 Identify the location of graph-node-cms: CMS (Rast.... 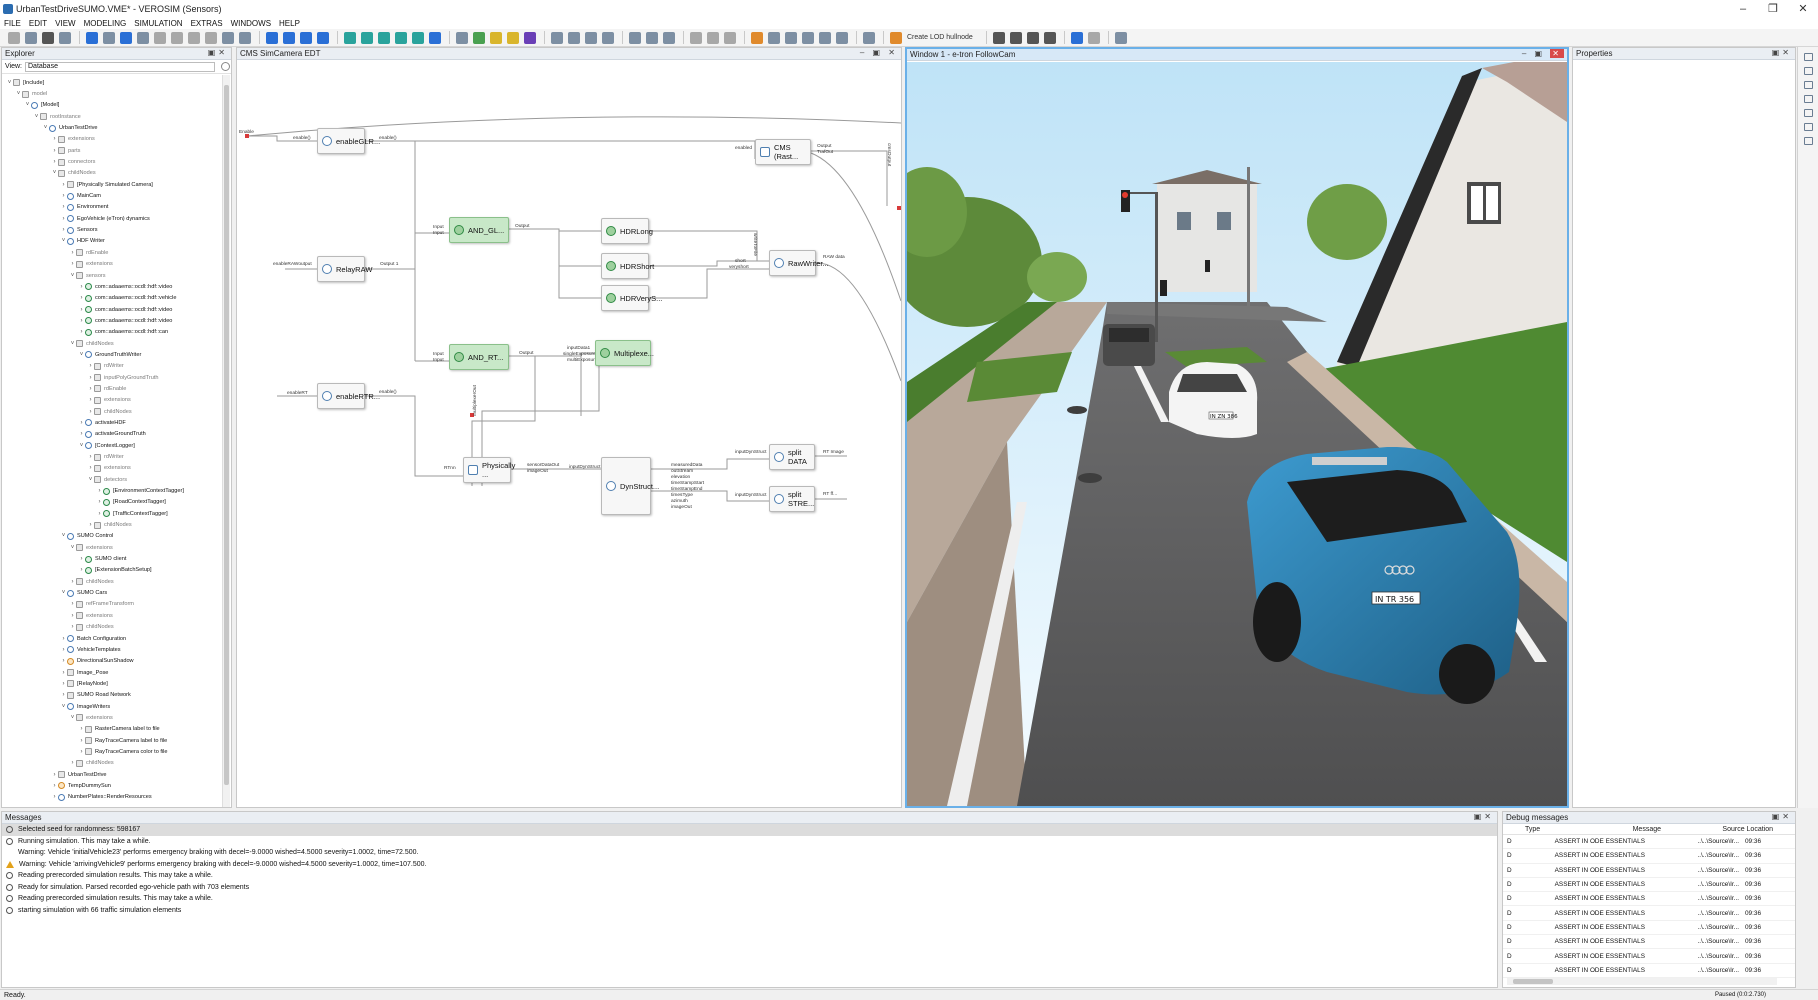
(783, 152).